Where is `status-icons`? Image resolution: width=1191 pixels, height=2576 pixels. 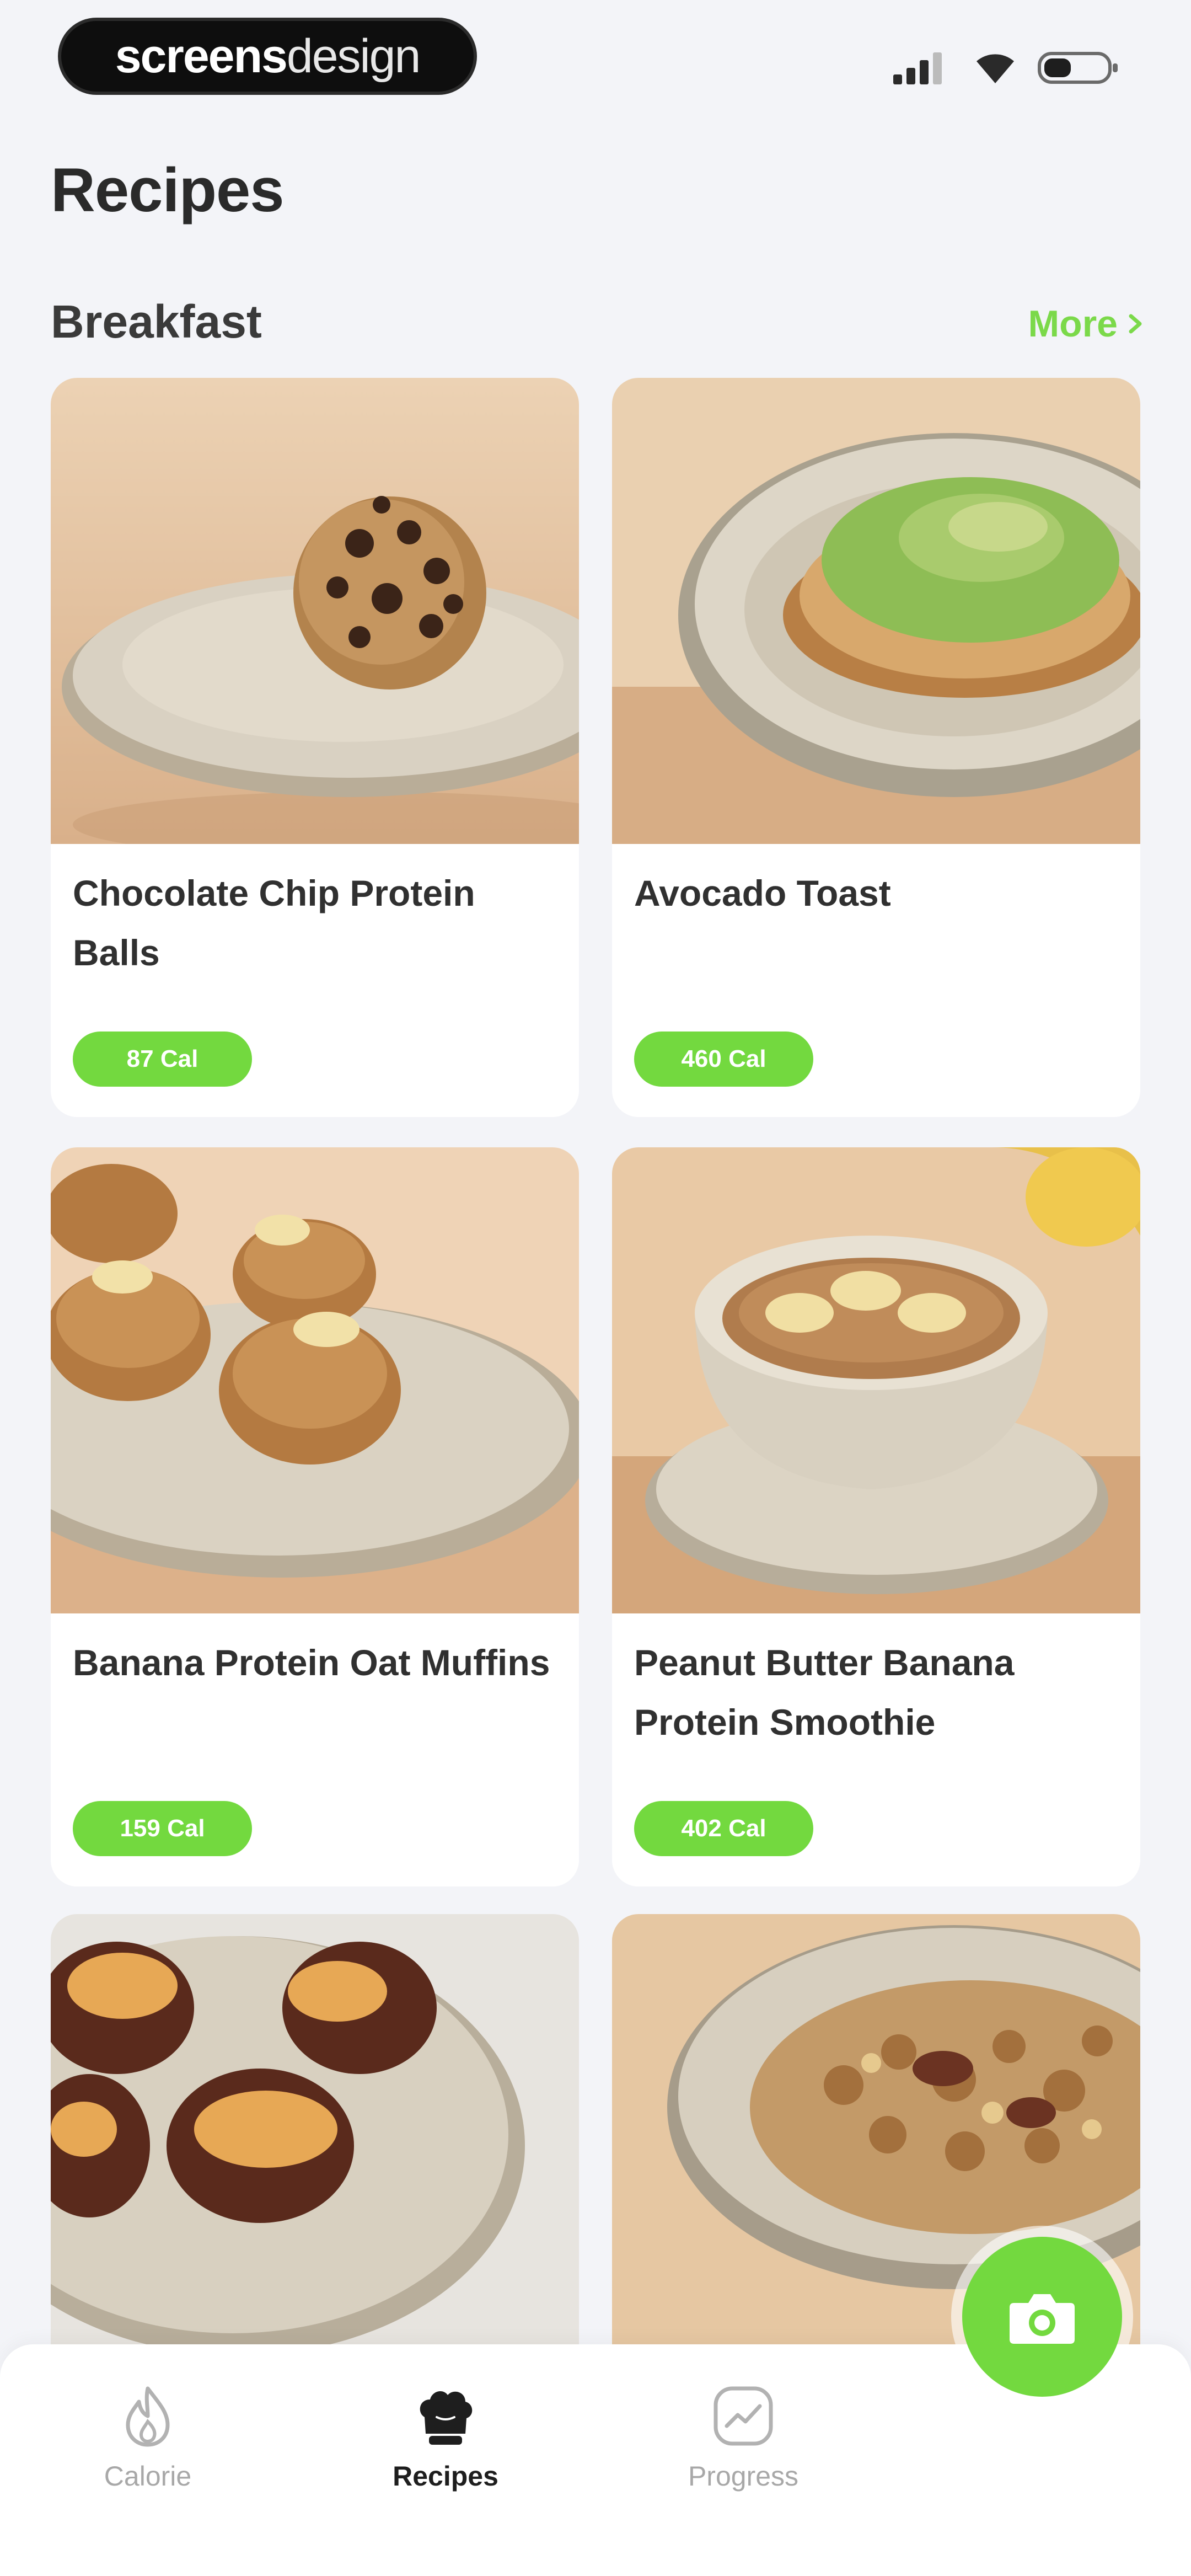 status-icons is located at coordinates (1009, 69).